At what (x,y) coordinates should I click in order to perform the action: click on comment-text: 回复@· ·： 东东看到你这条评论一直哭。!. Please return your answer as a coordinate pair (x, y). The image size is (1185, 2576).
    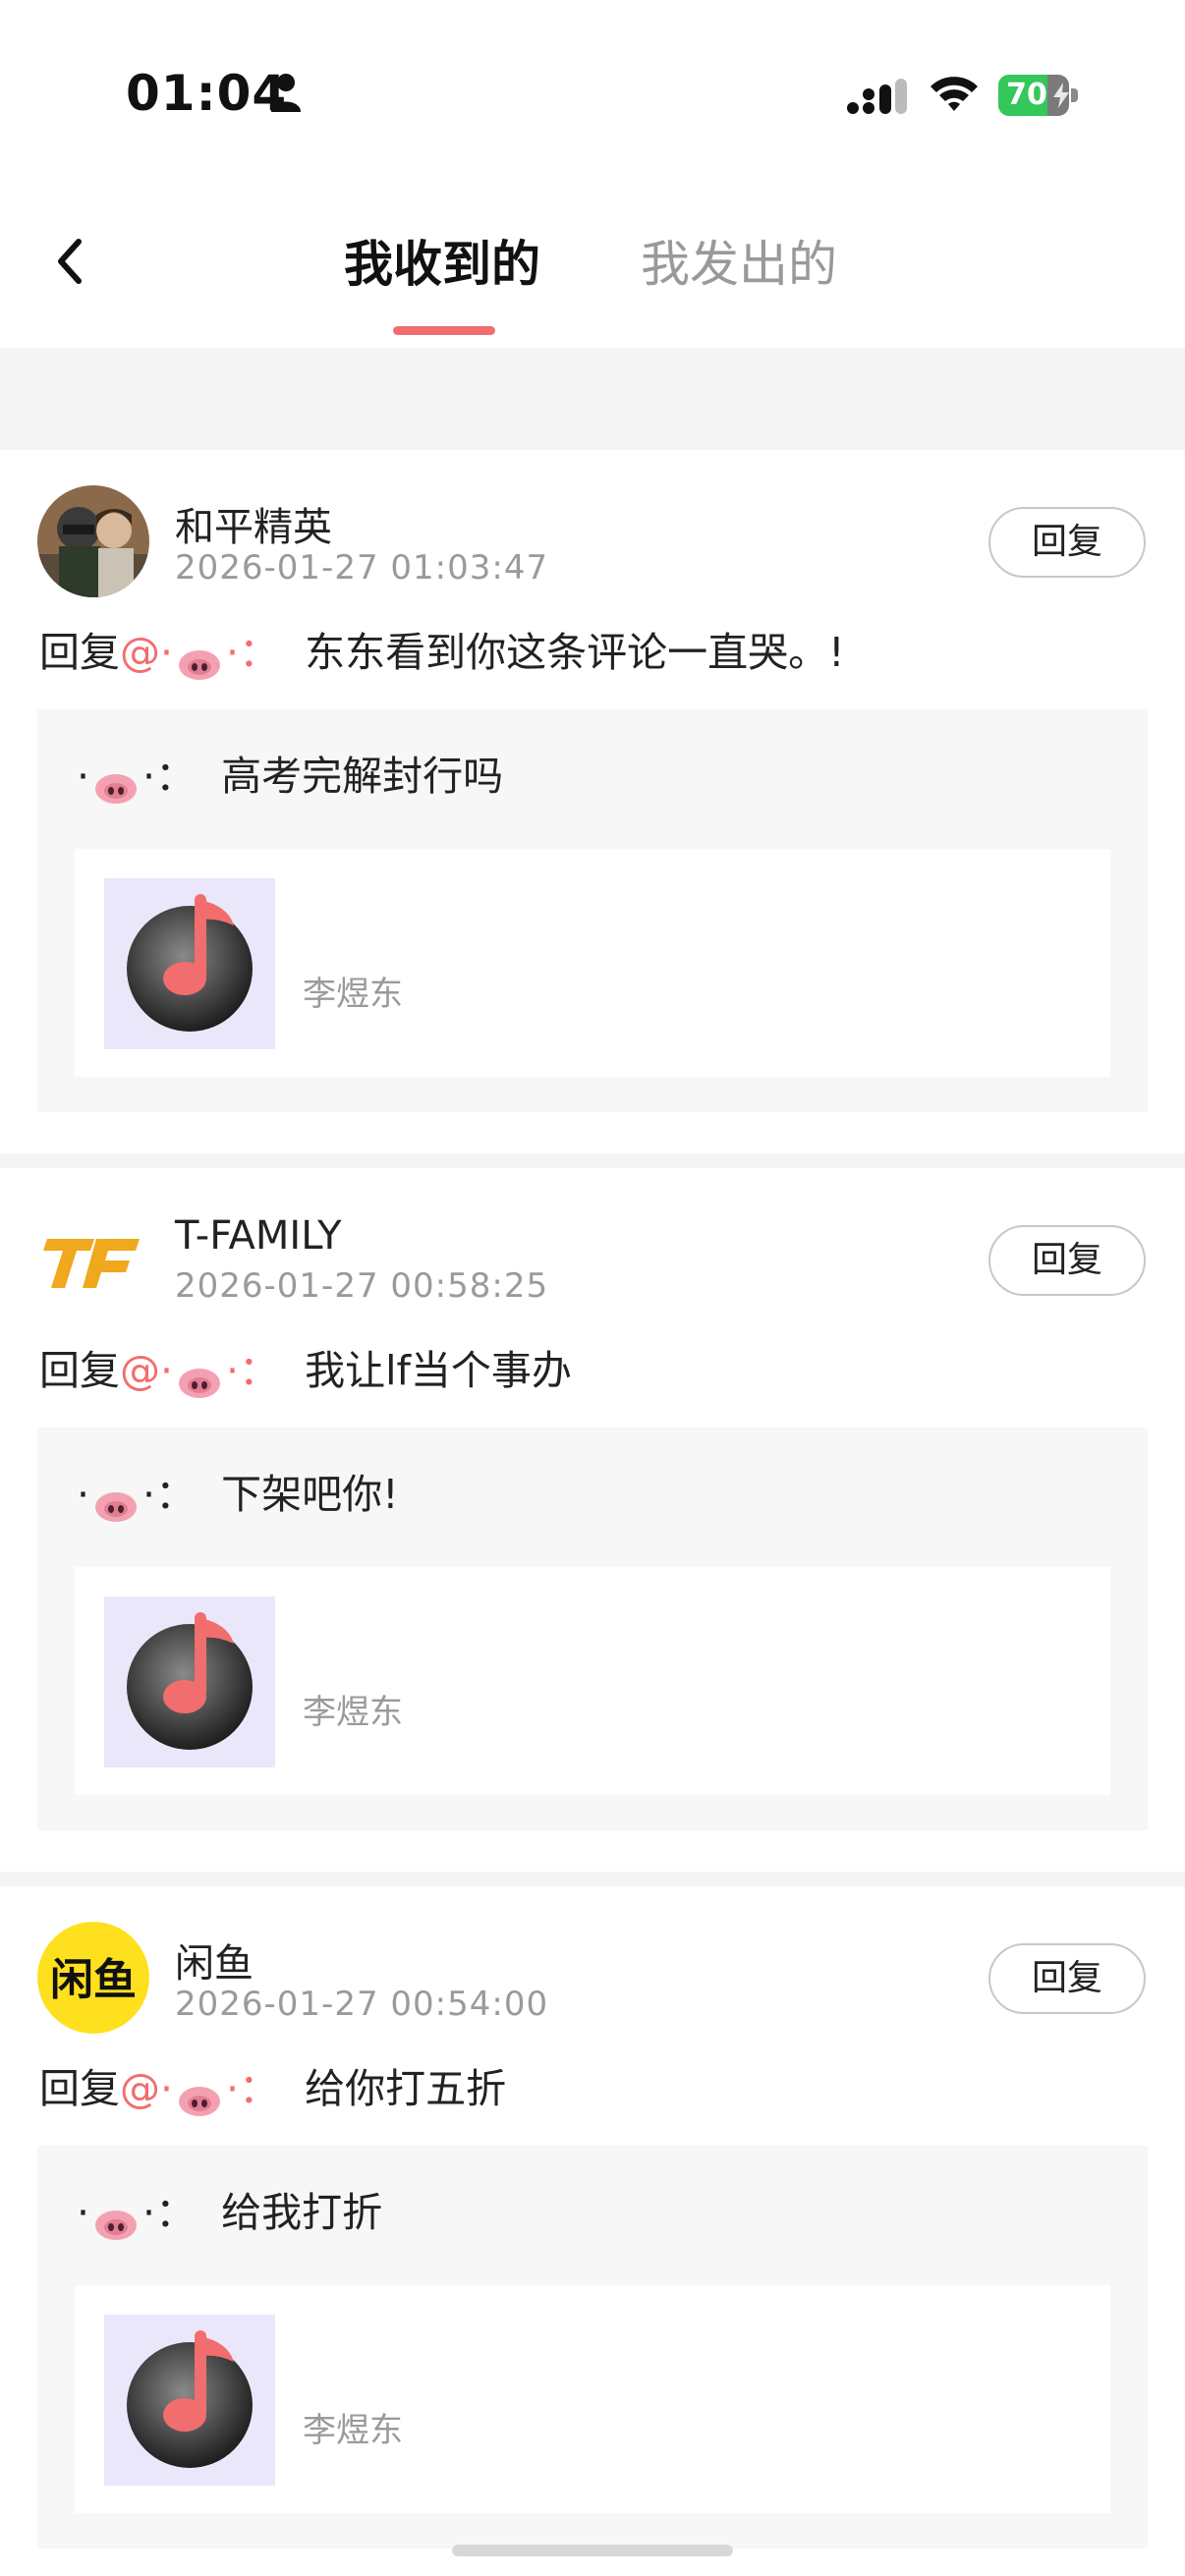
    Looking at the image, I should click on (442, 652).